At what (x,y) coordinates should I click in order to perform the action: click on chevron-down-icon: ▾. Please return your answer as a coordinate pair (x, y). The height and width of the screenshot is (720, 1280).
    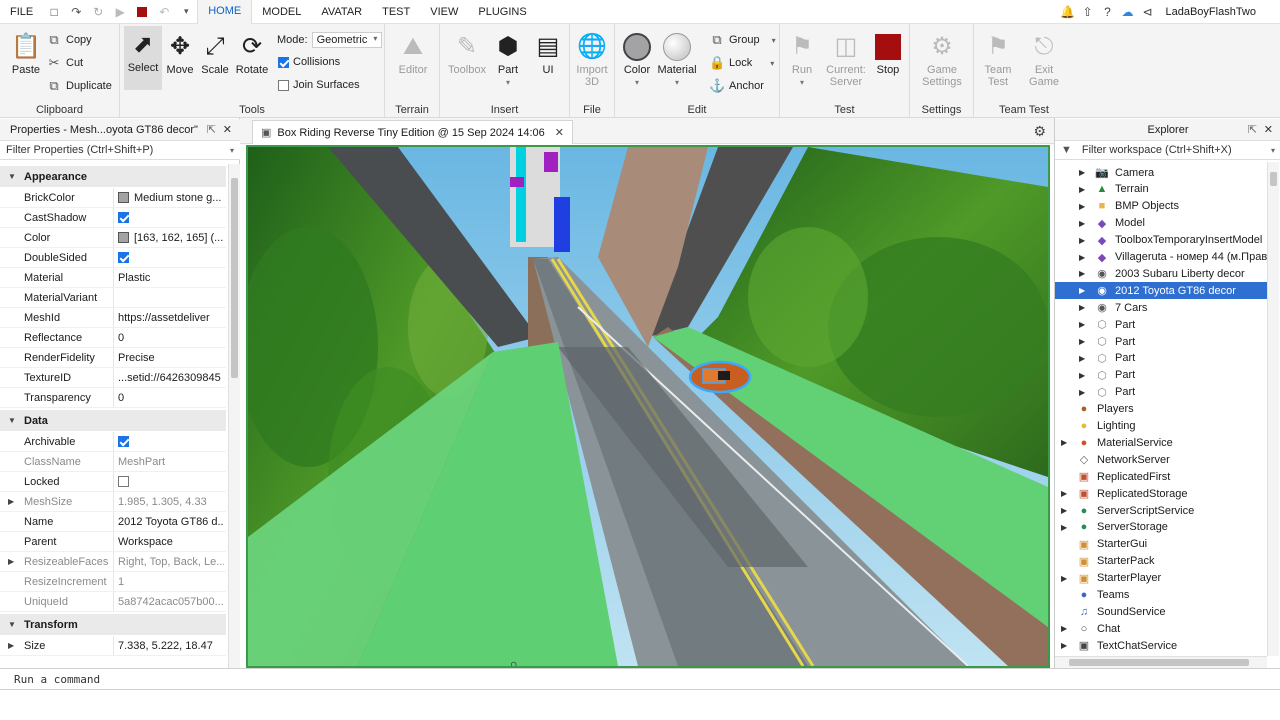
    Looking at the image, I should click on (232, 150).